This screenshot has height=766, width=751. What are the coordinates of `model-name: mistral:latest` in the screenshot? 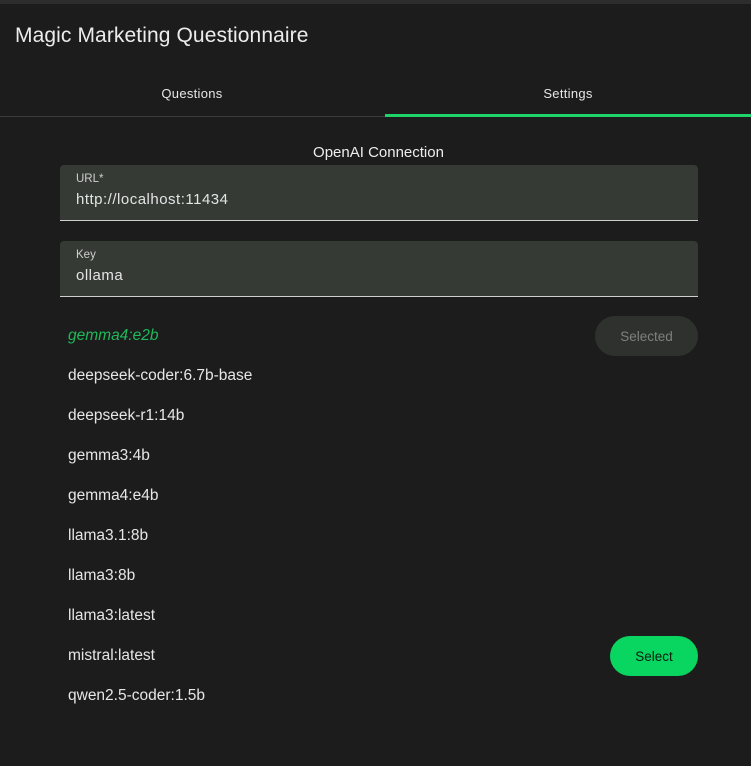 It's located at (111, 655).